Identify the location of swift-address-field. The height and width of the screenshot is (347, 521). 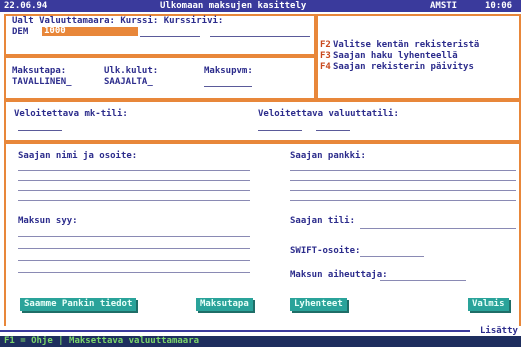
(392, 256).